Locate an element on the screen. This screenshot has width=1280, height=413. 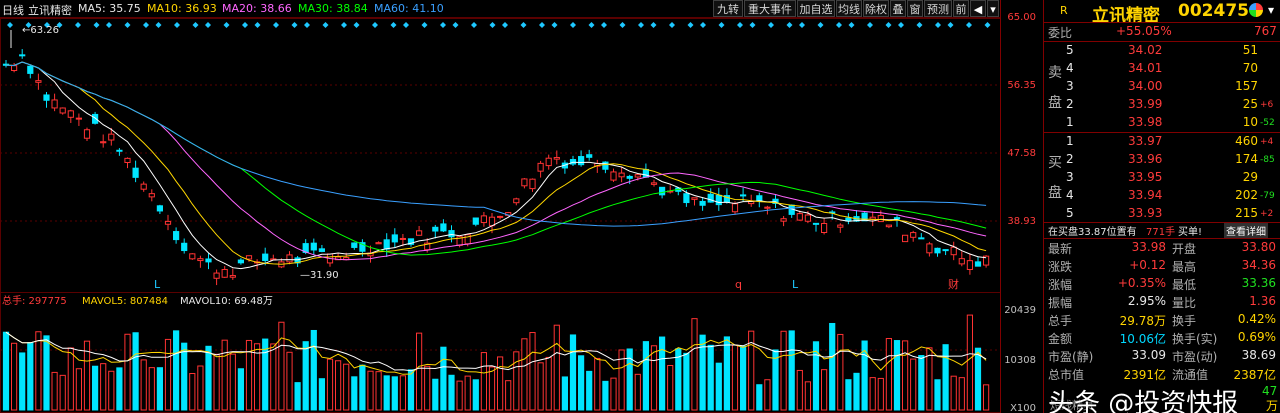
sell-level-row: 2 33.99 25 +6 is located at coordinates (1162, 105).